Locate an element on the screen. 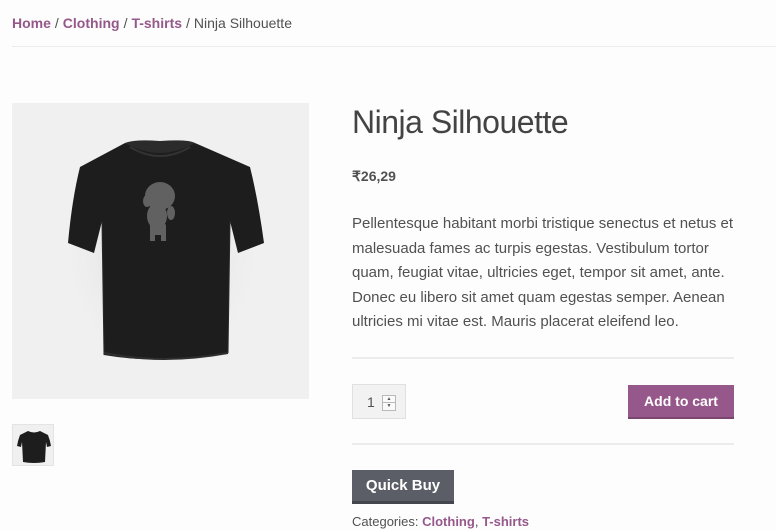 The width and height of the screenshot is (776, 530). breadcrumb-link-tshirts: T-shirts is located at coordinates (156, 23).